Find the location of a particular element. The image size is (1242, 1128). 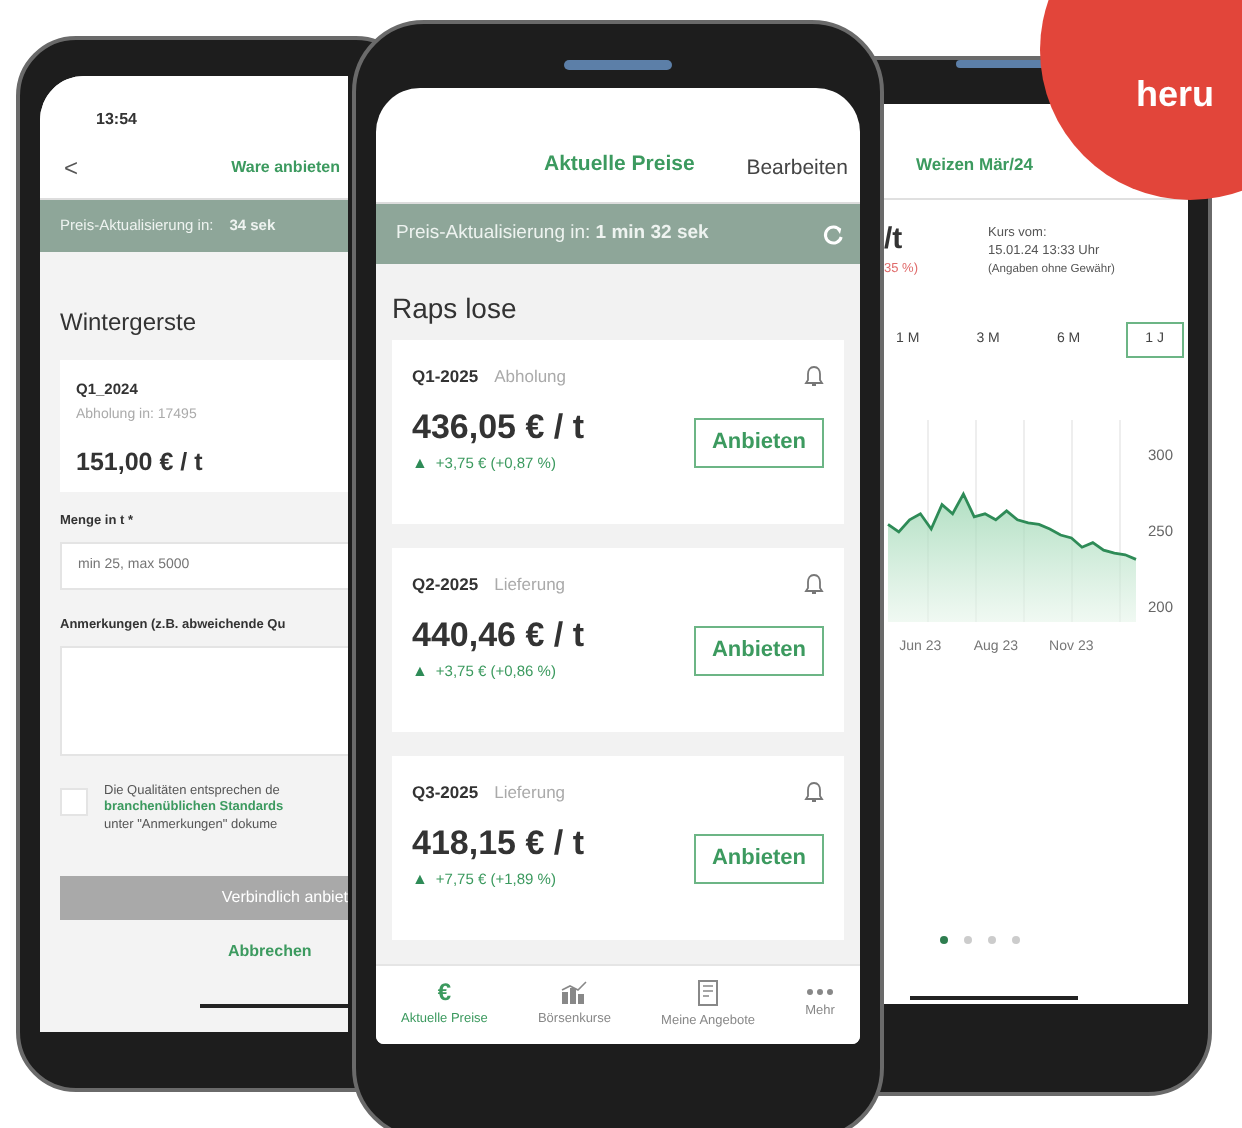

refresh-icon is located at coordinates (833, 234).